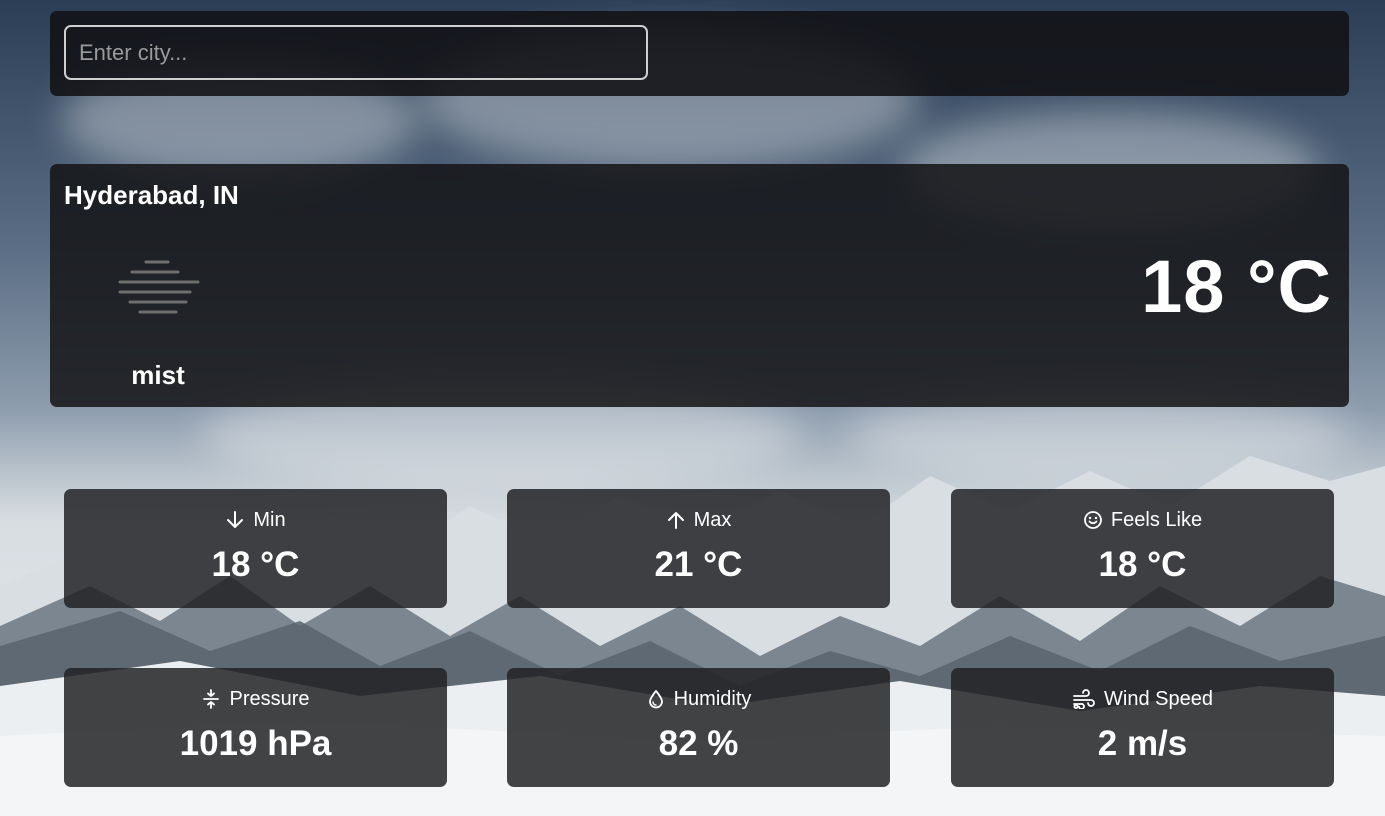 This screenshot has width=1385, height=816. Describe the element at coordinates (698, 564) in the screenshot. I see `max-temp-value: 21 °C` at that location.